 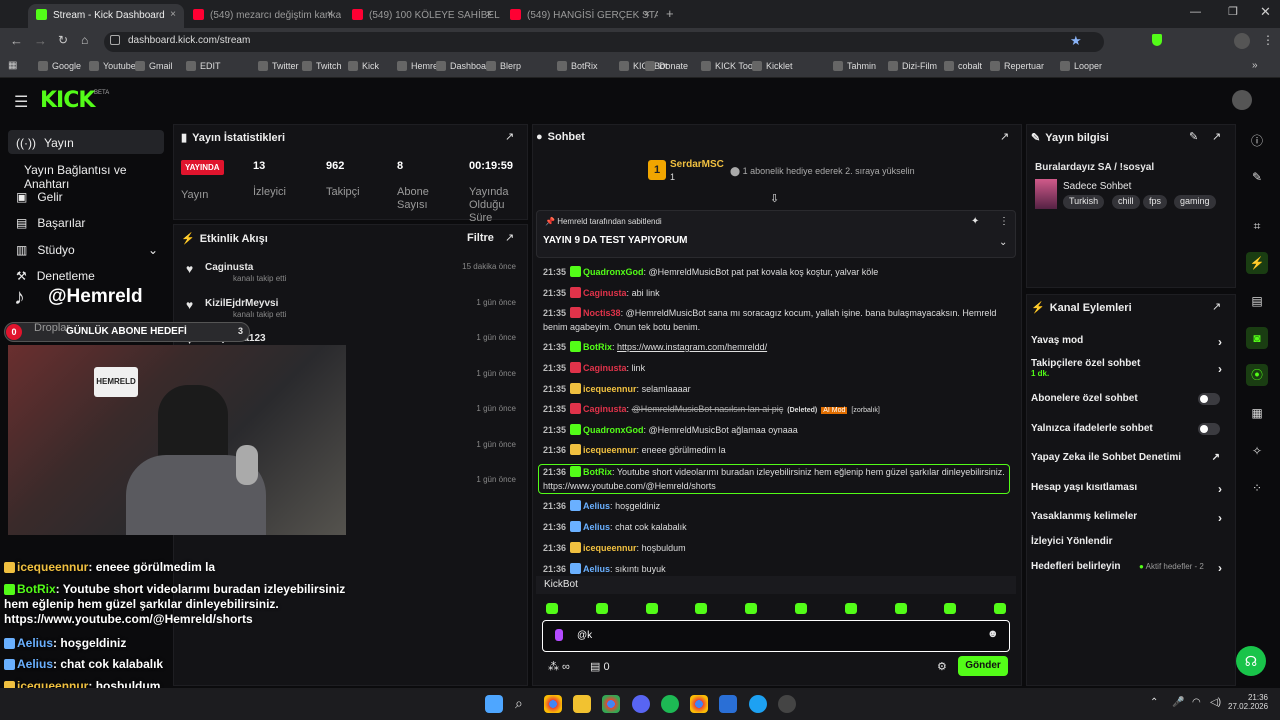 I want to click on sidebar-item-studyo: ▥ Stüdyo ⌄, so click(x=86, y=249).